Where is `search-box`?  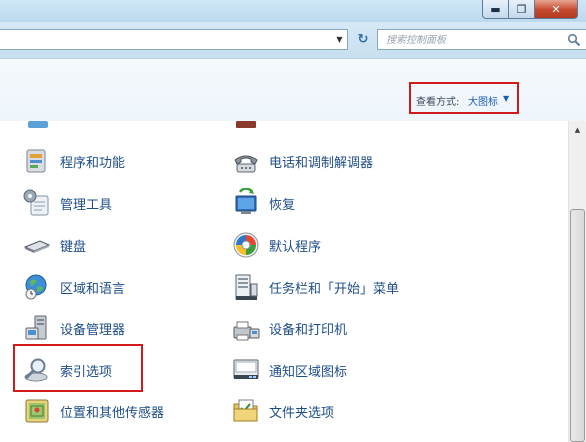 search-box is located at coordinates (481, 39).